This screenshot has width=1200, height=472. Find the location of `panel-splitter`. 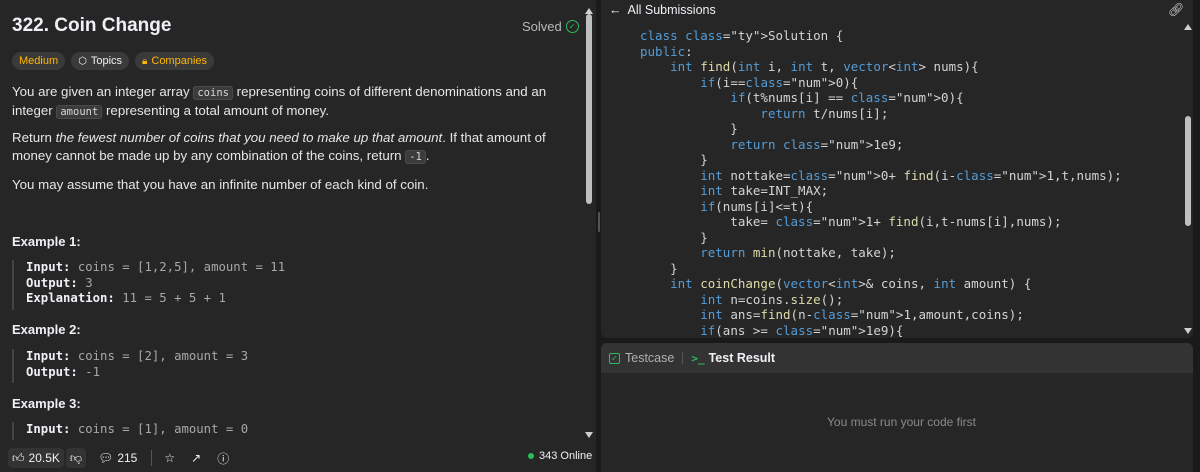

panel-splitter is located at coordinates (598, 236).